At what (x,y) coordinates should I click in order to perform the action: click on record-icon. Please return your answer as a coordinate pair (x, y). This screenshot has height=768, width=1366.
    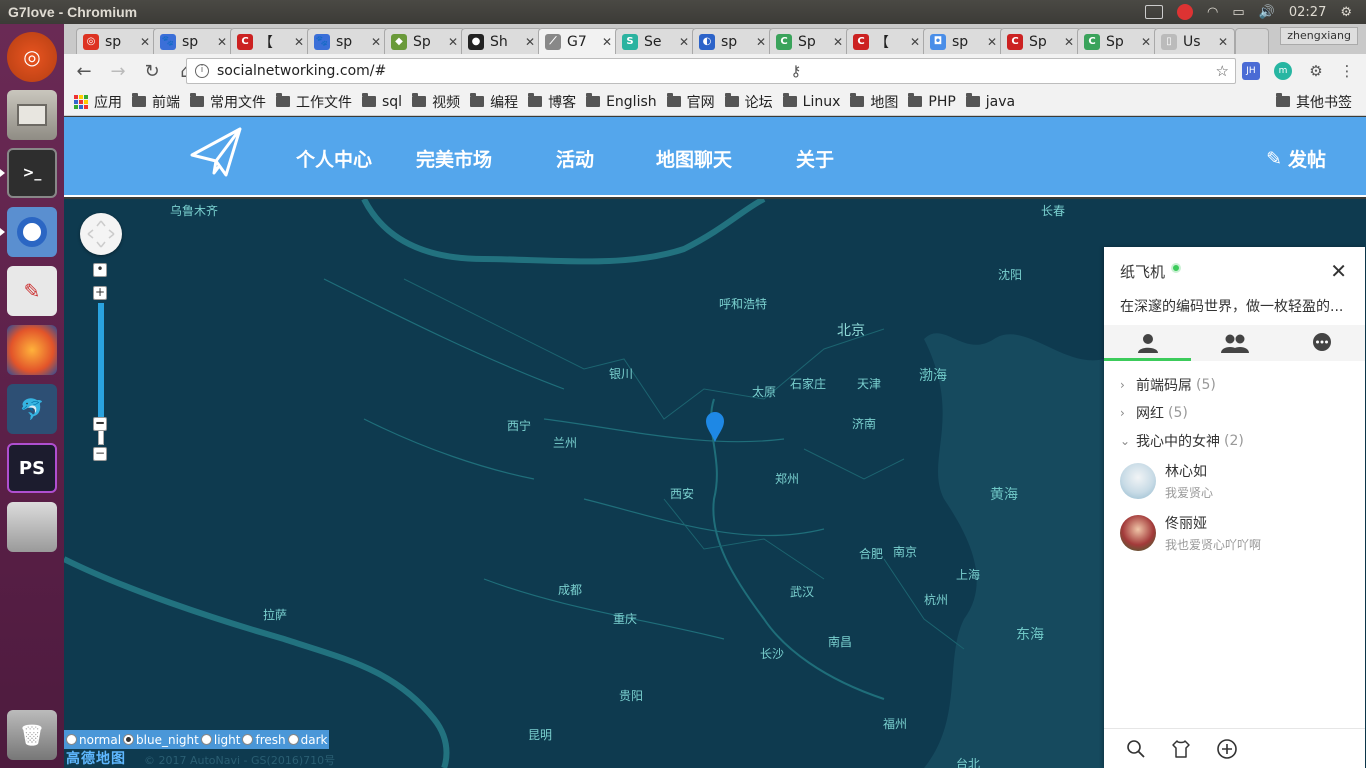
    Looking at the image, I should click on (1185, 12).